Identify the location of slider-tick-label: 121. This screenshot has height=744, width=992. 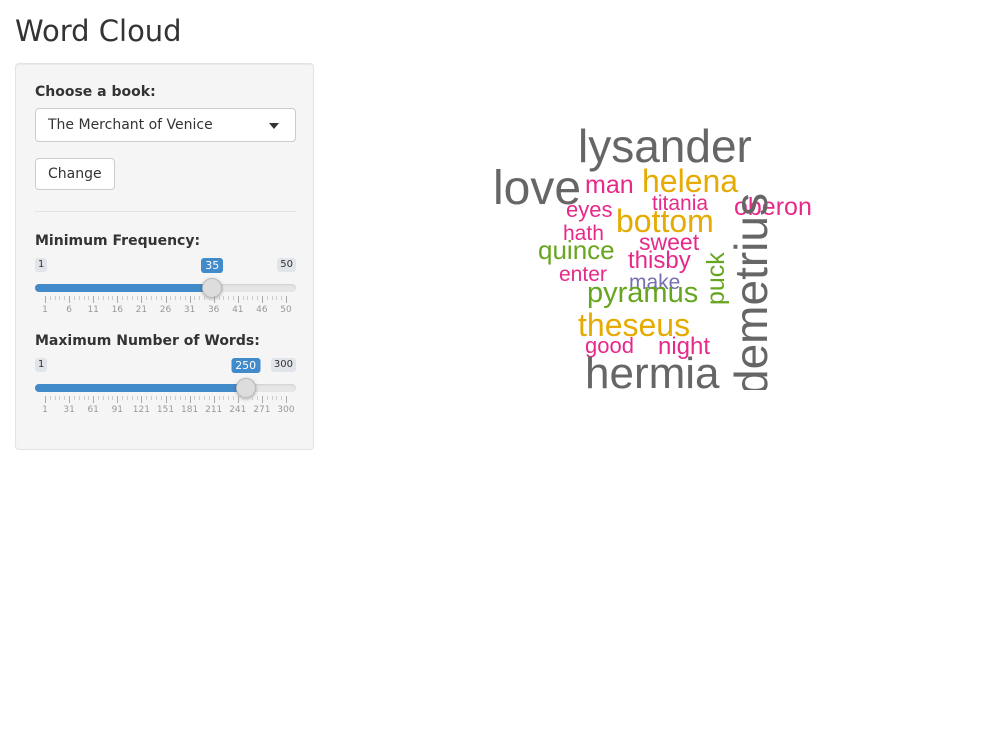
(141, 410).